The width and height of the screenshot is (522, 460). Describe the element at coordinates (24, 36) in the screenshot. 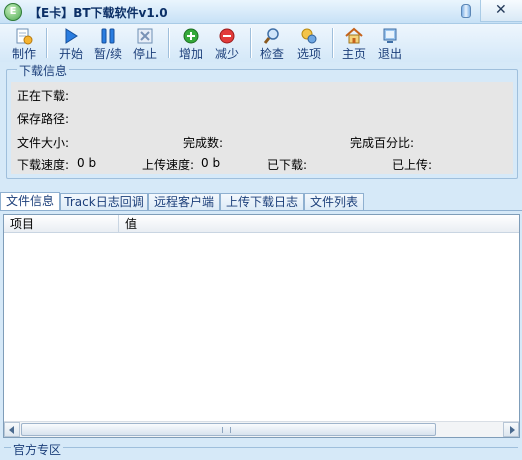

I see `make-icon` at that location.